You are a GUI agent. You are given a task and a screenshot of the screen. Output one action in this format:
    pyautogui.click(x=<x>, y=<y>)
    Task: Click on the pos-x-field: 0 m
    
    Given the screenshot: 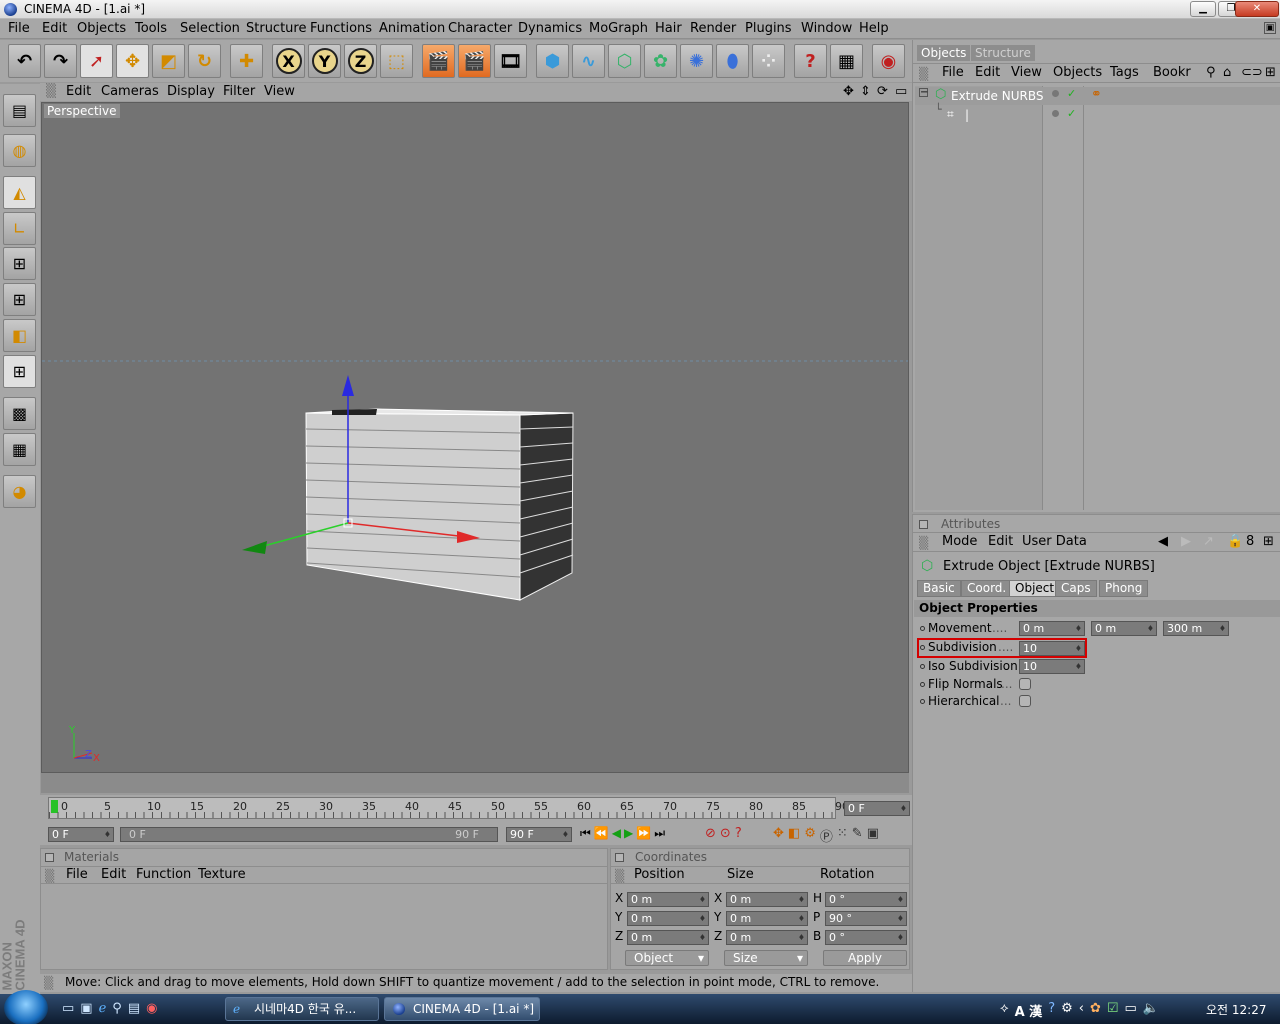 What is the action you would take?
    pyautogui.click(x=668, y=899)
    